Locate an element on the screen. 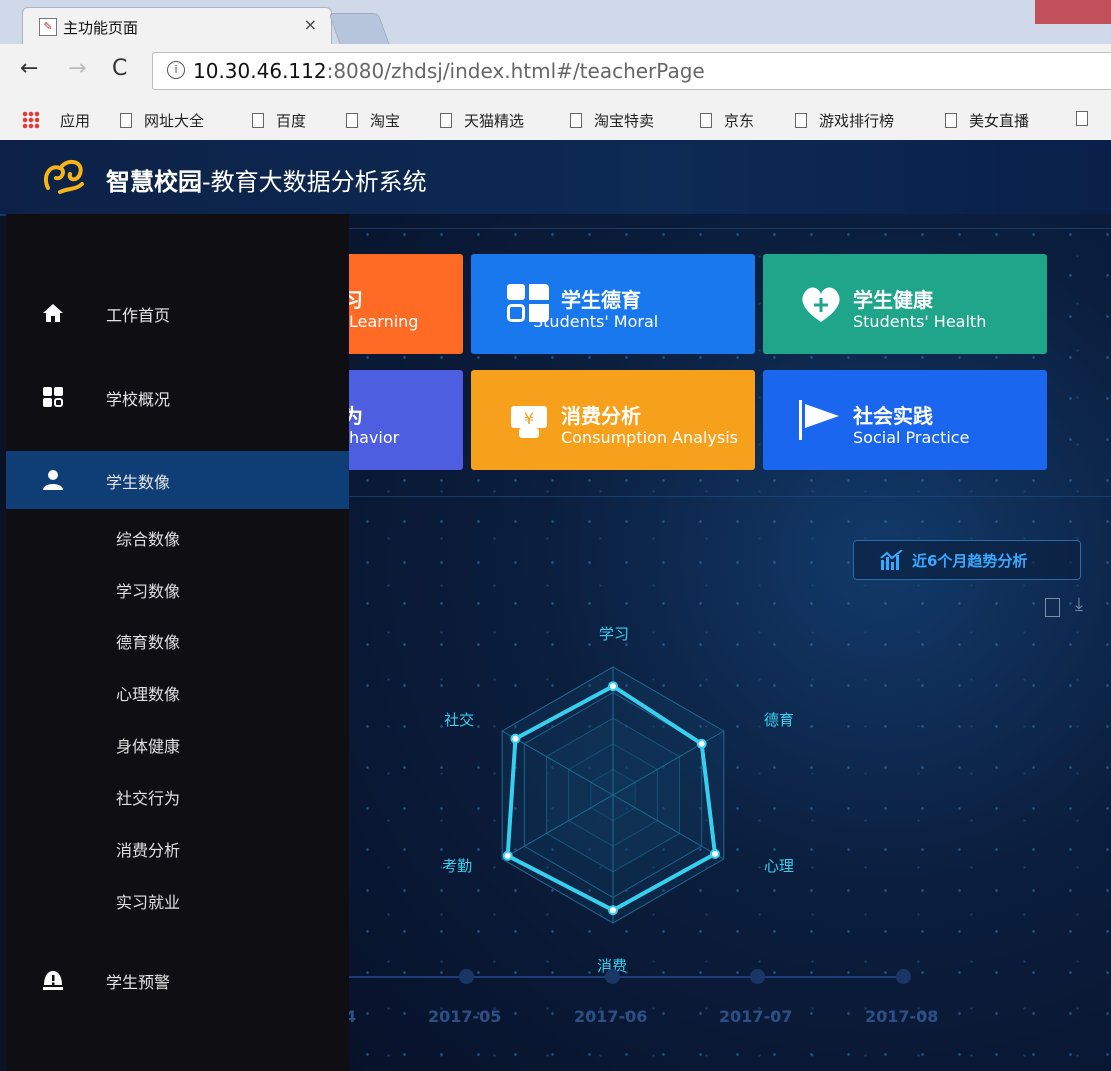  bookmark-item: 淘宝 is located at coordinates (373, 120).